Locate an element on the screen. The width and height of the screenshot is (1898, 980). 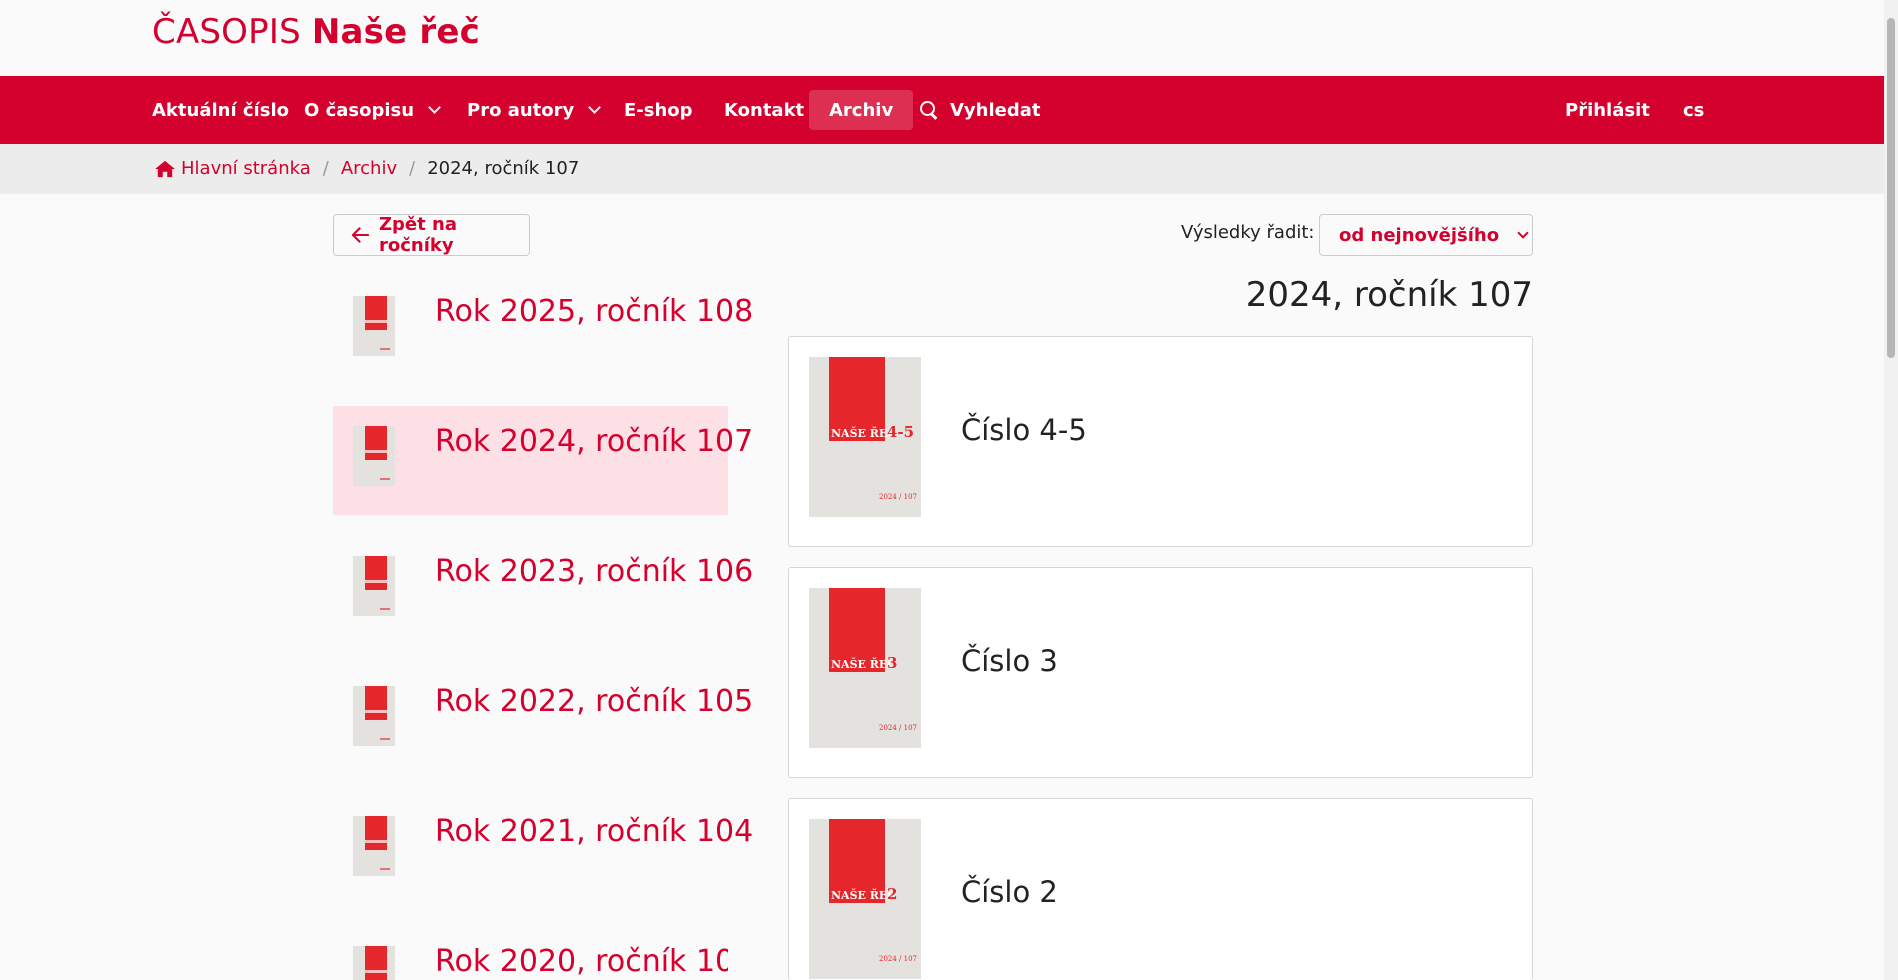
issue-card: NAŠE ŘEČ 4-5 2024 / 107 Číslo 4-5 is located at coordinates (1160, 441).